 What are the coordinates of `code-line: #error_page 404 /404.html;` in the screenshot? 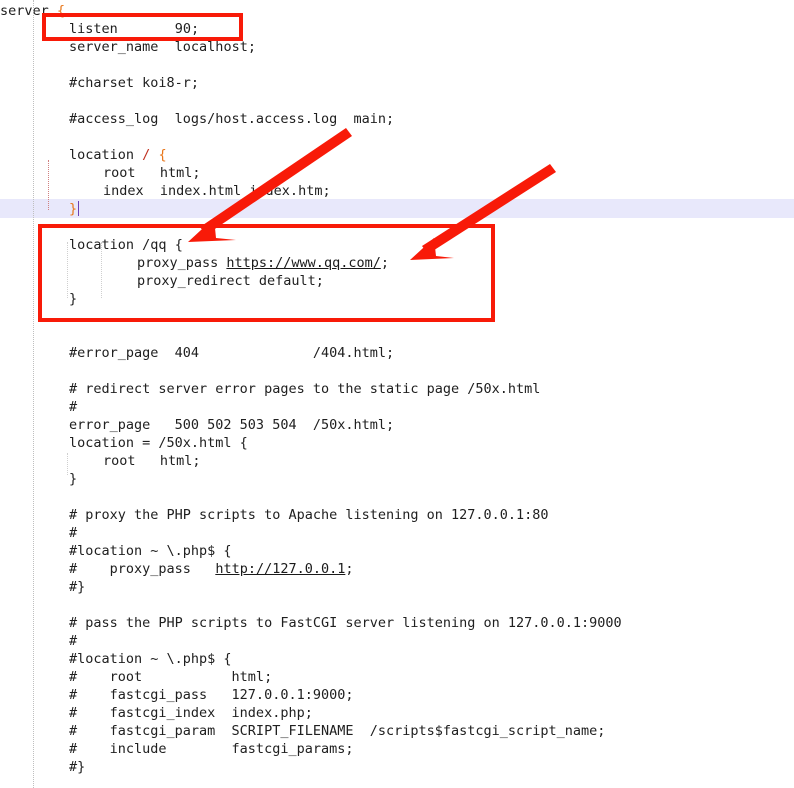 It's located at (231, 353).